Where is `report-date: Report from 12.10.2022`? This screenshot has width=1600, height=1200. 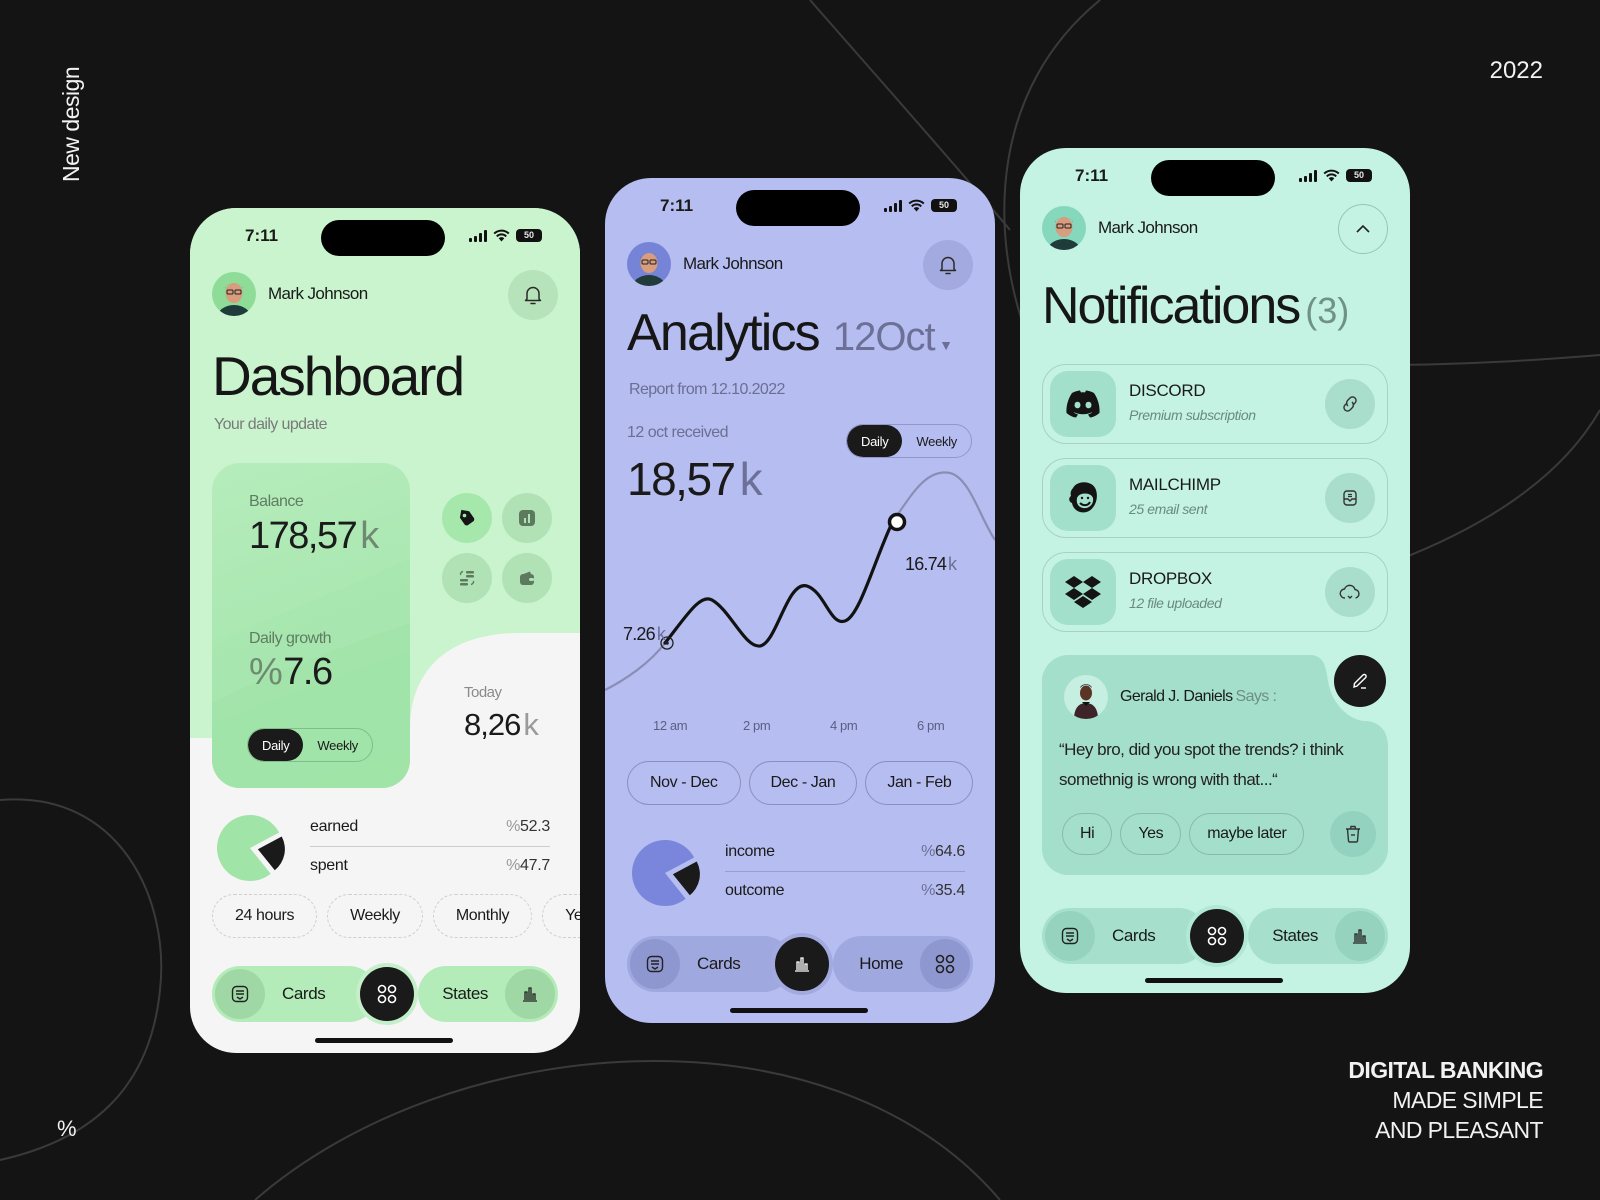 report-date: Report from 12.10.2022 is located at coordinates (707, 389).